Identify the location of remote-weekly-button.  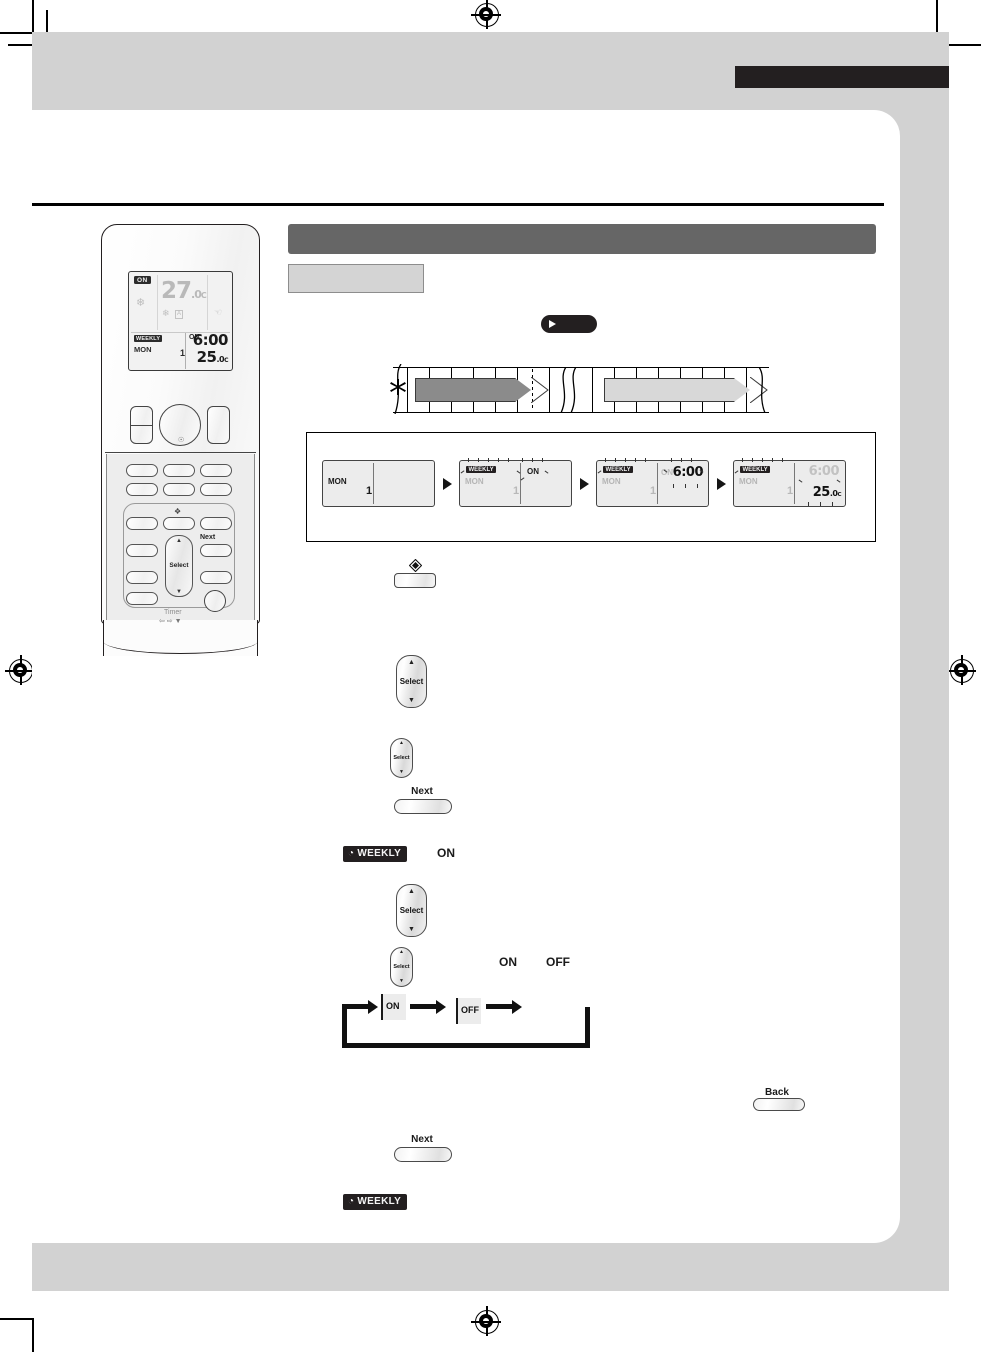
(179, 523).